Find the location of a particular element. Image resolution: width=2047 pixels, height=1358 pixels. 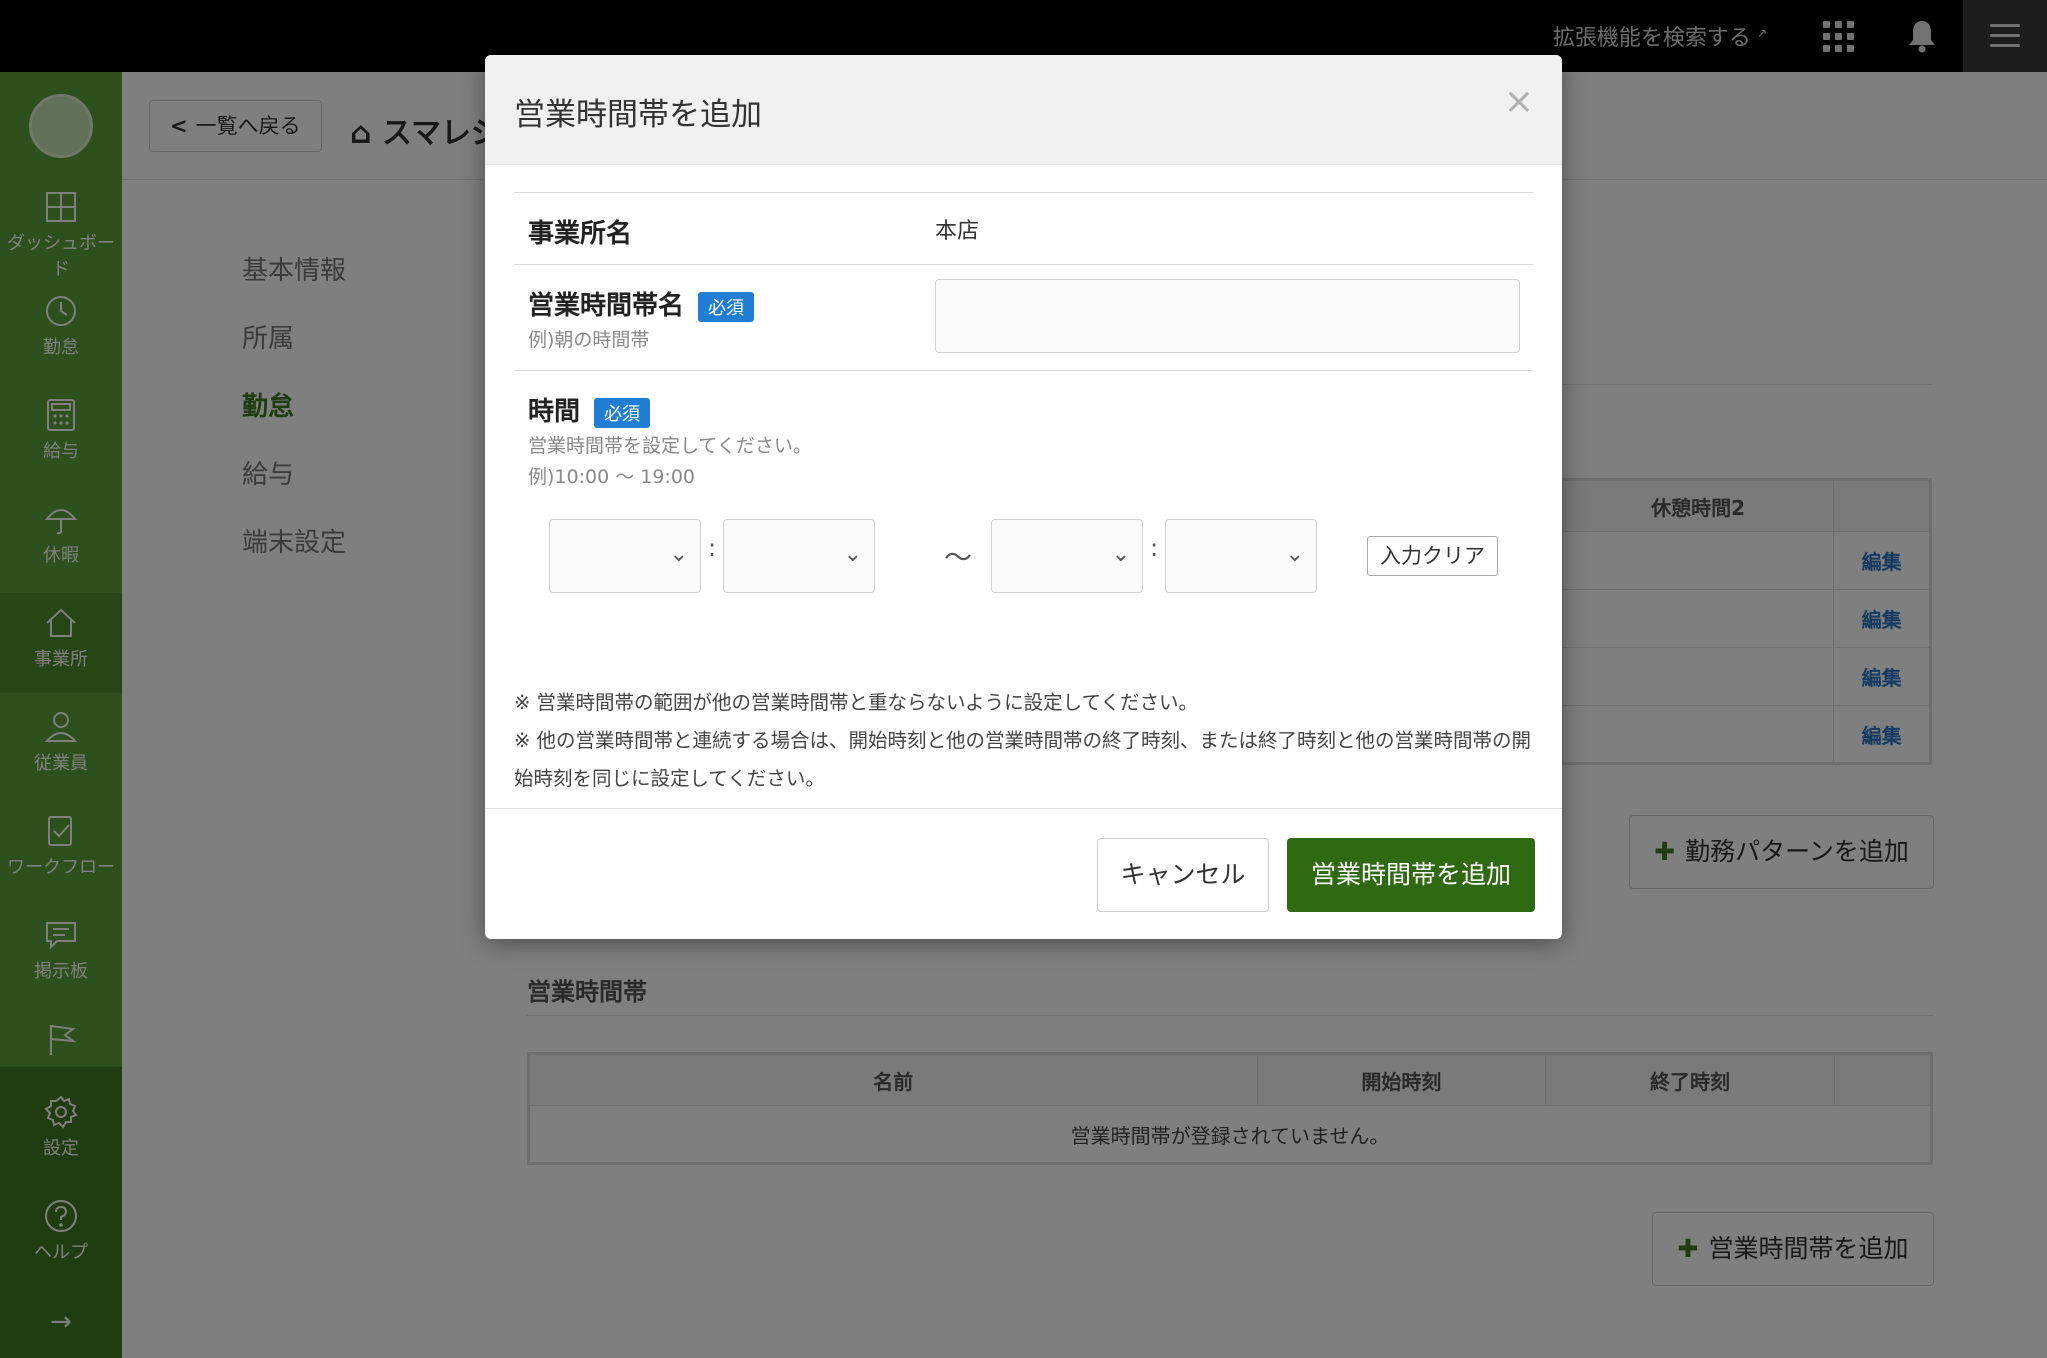

office-value: 本店 is located at coordinates (957, 231).